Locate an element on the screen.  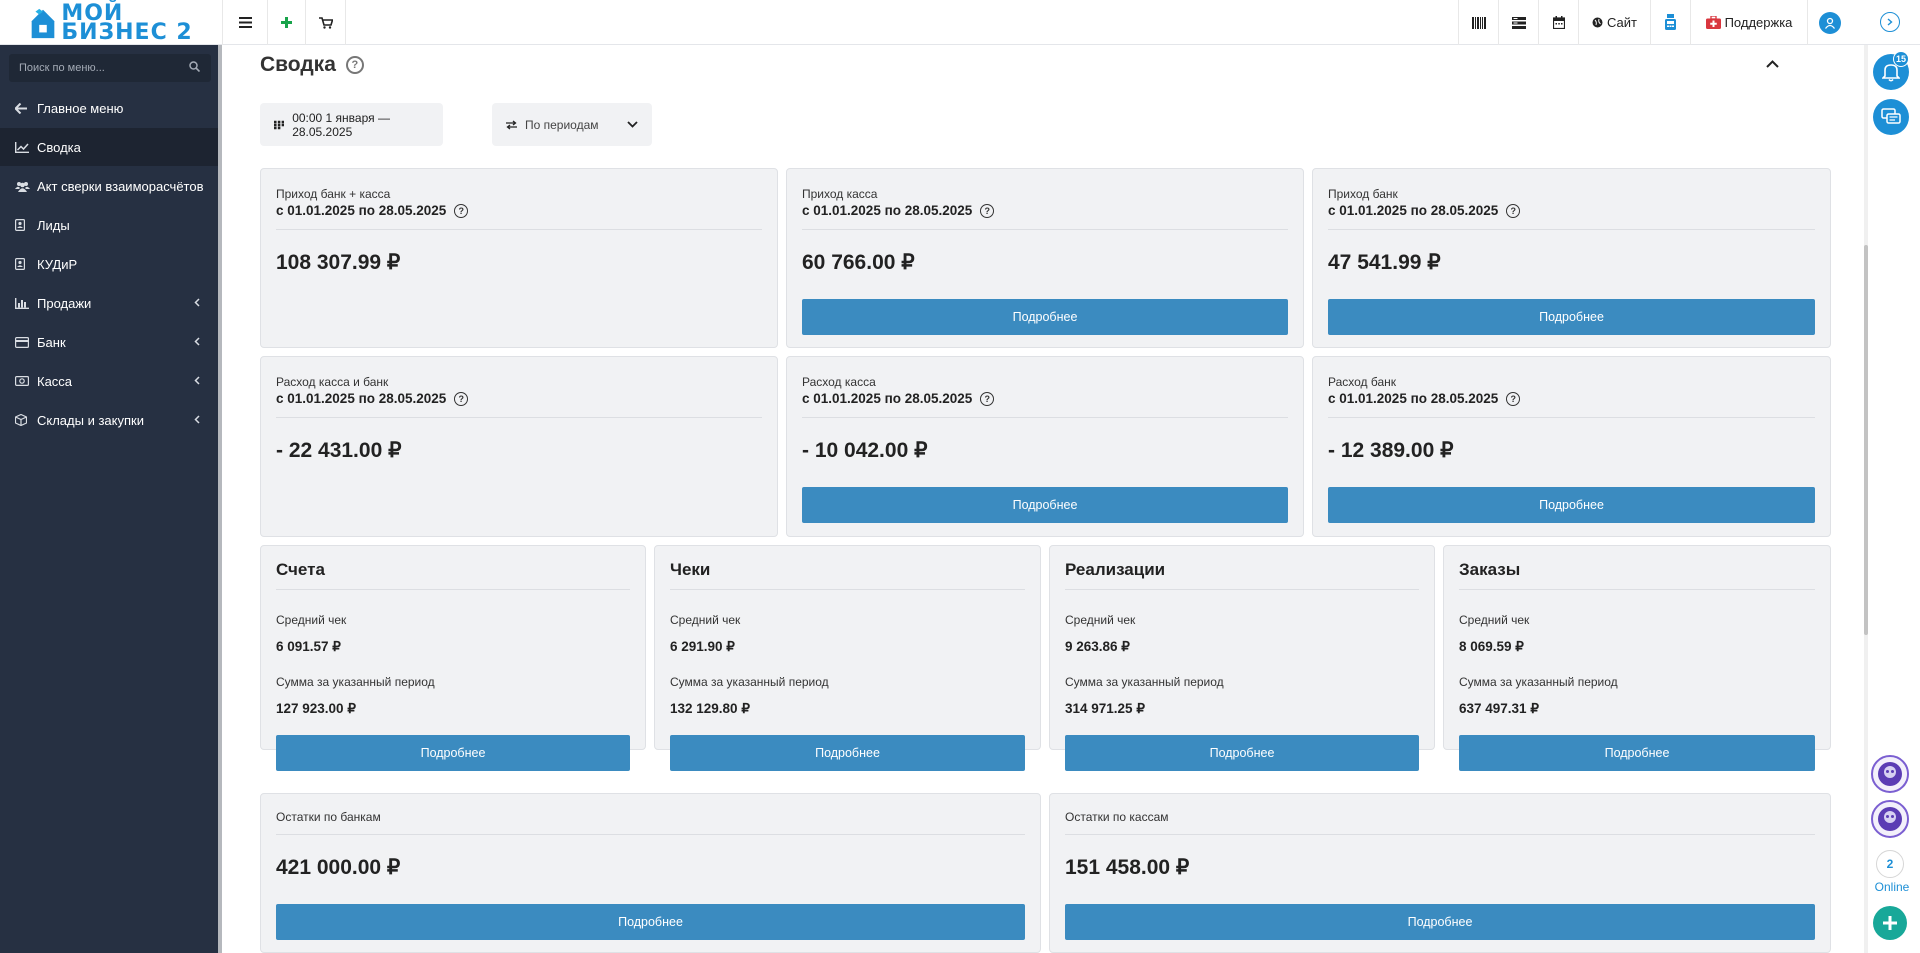
quick-add-button is located at coordinates (1890, 923).